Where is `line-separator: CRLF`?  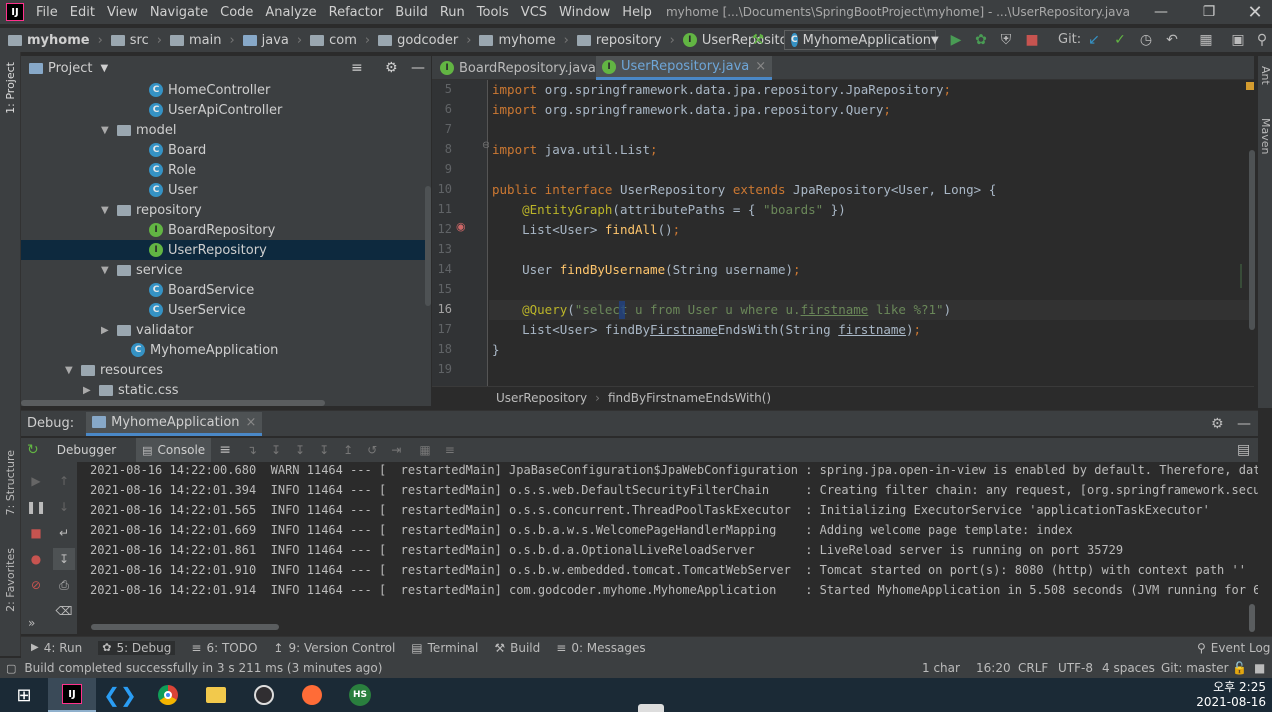
line-separator: CRLF is located at coordinates (1033, 668).